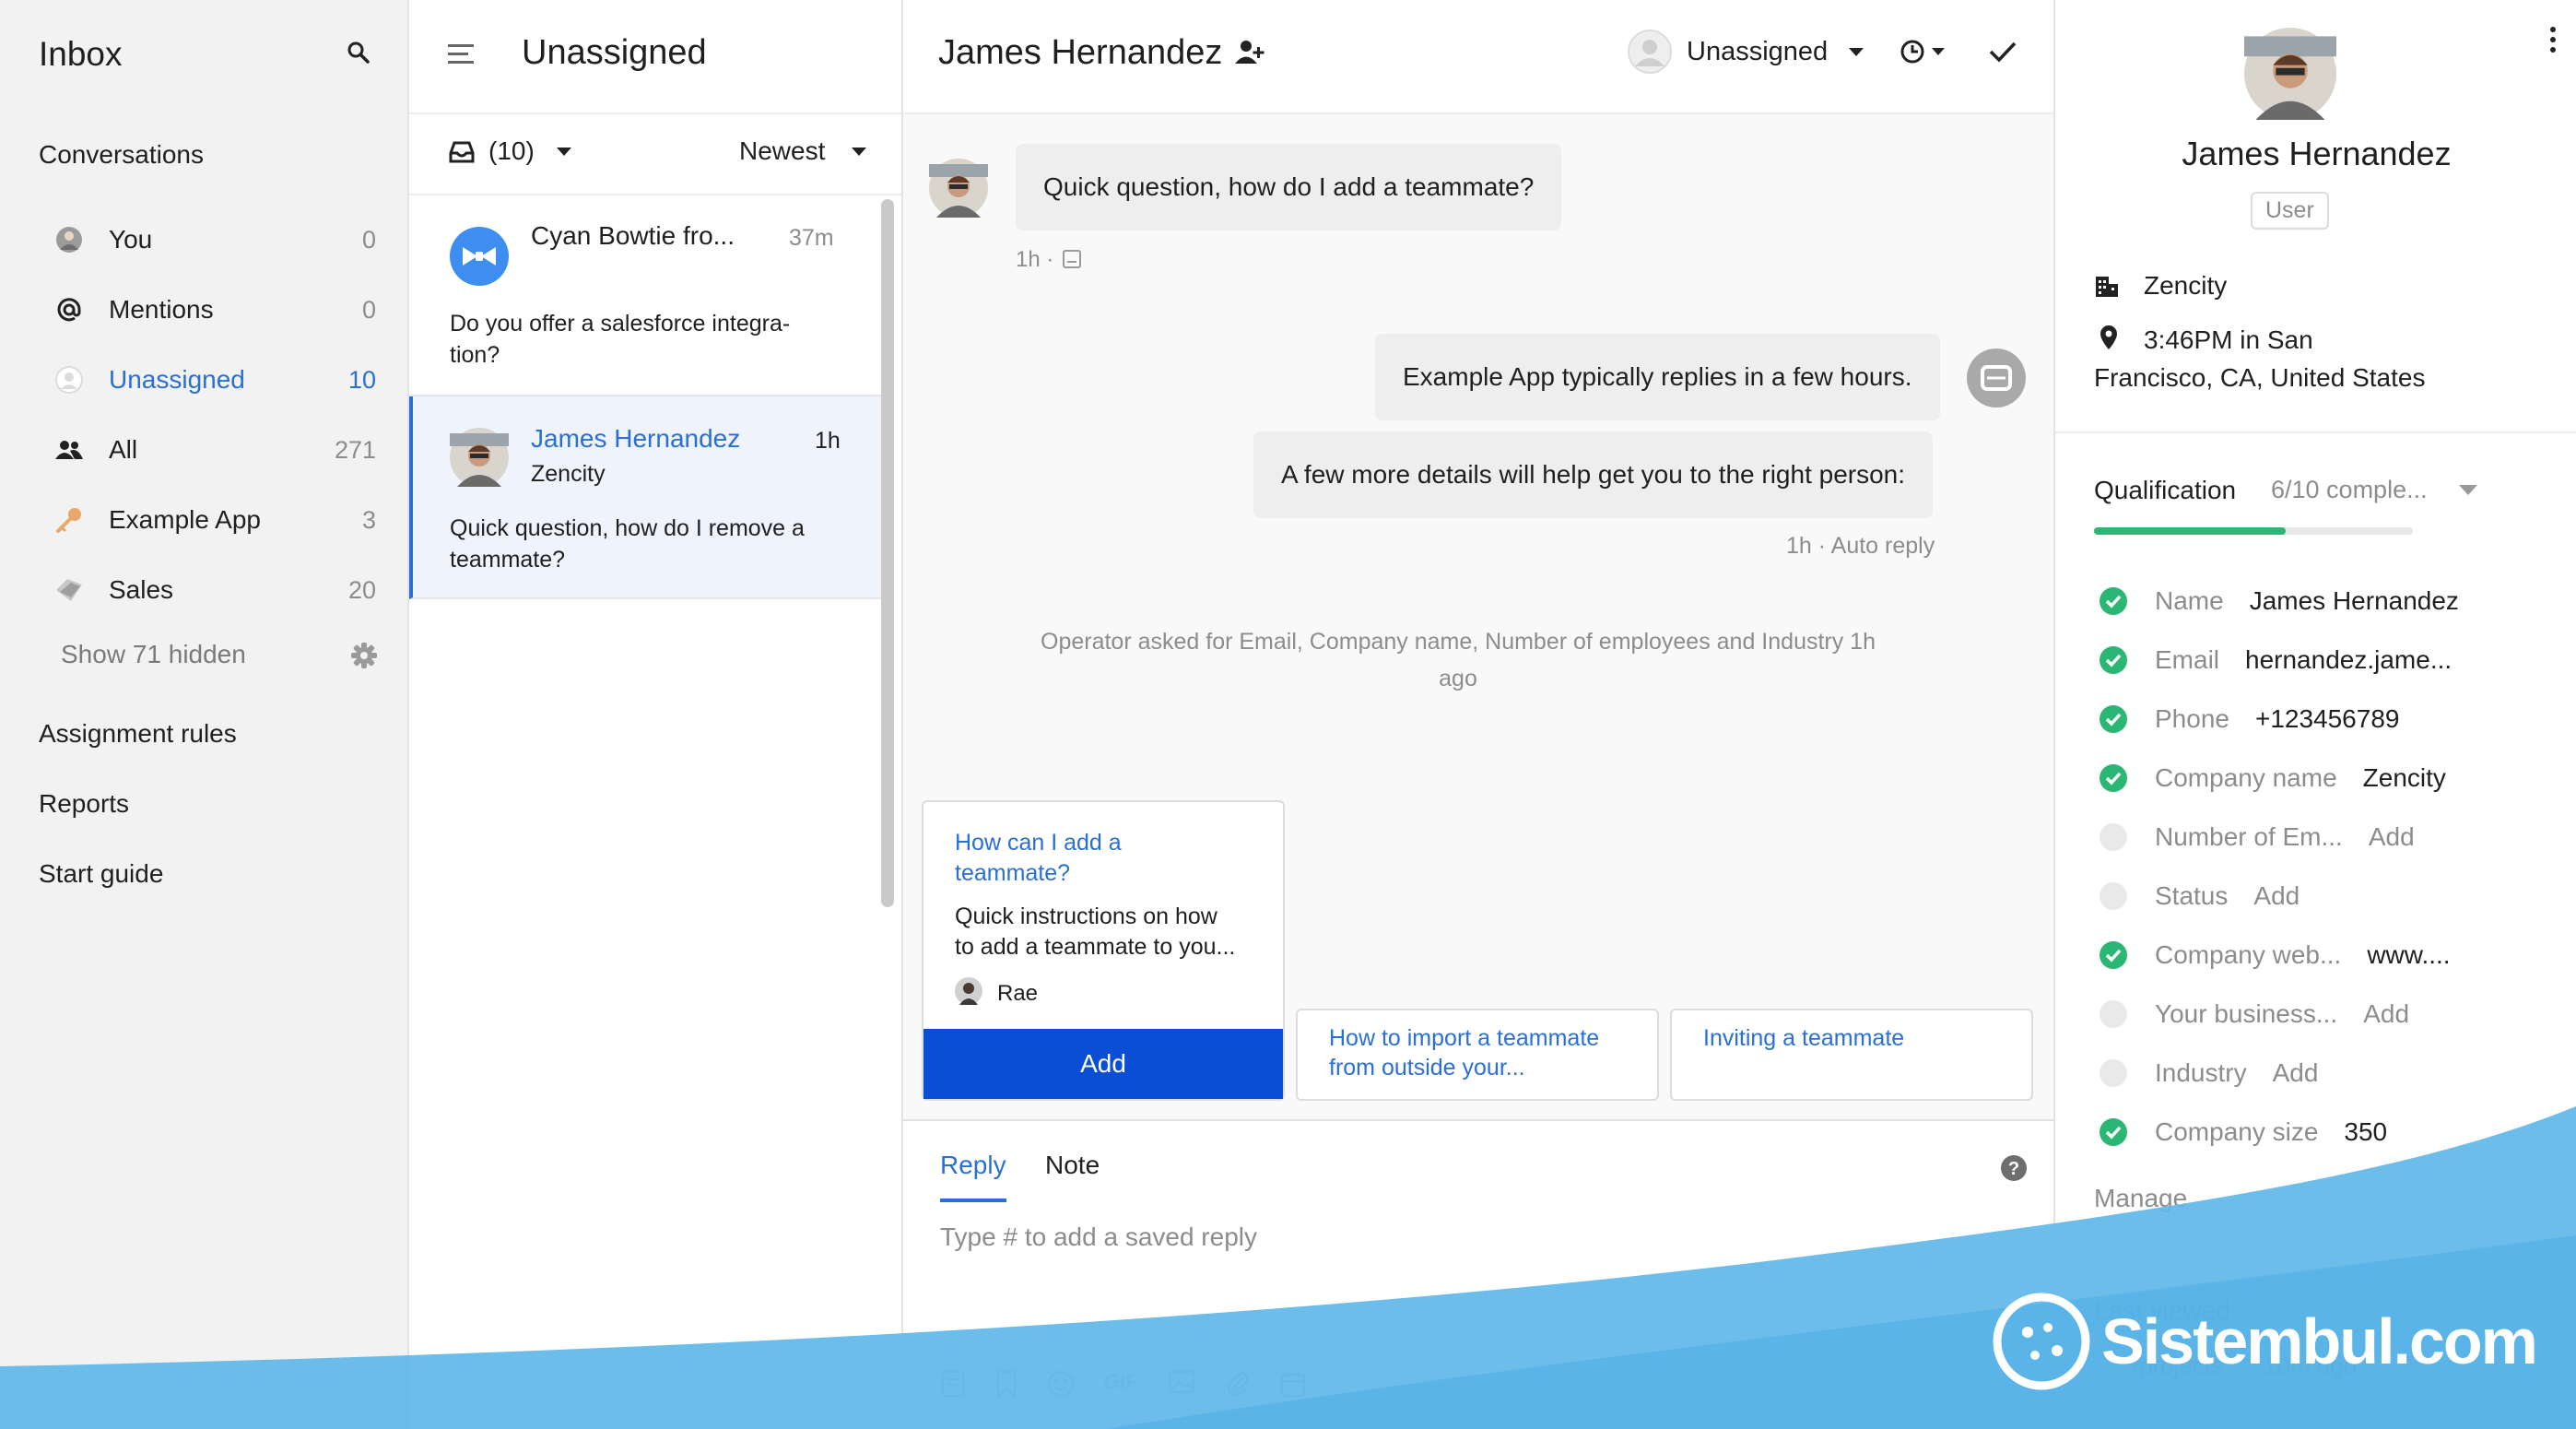  Describe the element at coordinates (361, 589) in the screenshot. I see `sidebar-item-count: 20` at that location.